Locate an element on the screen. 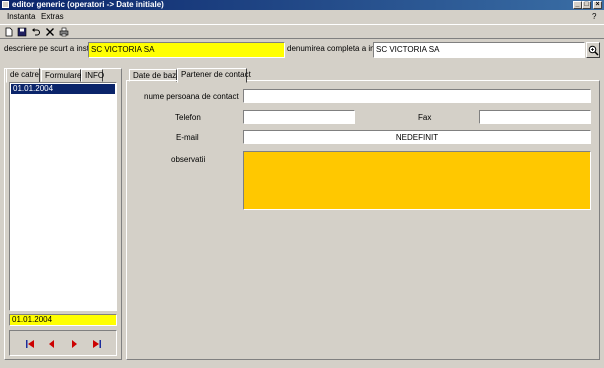 The image size is (604, 368). menu-bar: Instanta Extras ? is located at coordinates (302, 17).